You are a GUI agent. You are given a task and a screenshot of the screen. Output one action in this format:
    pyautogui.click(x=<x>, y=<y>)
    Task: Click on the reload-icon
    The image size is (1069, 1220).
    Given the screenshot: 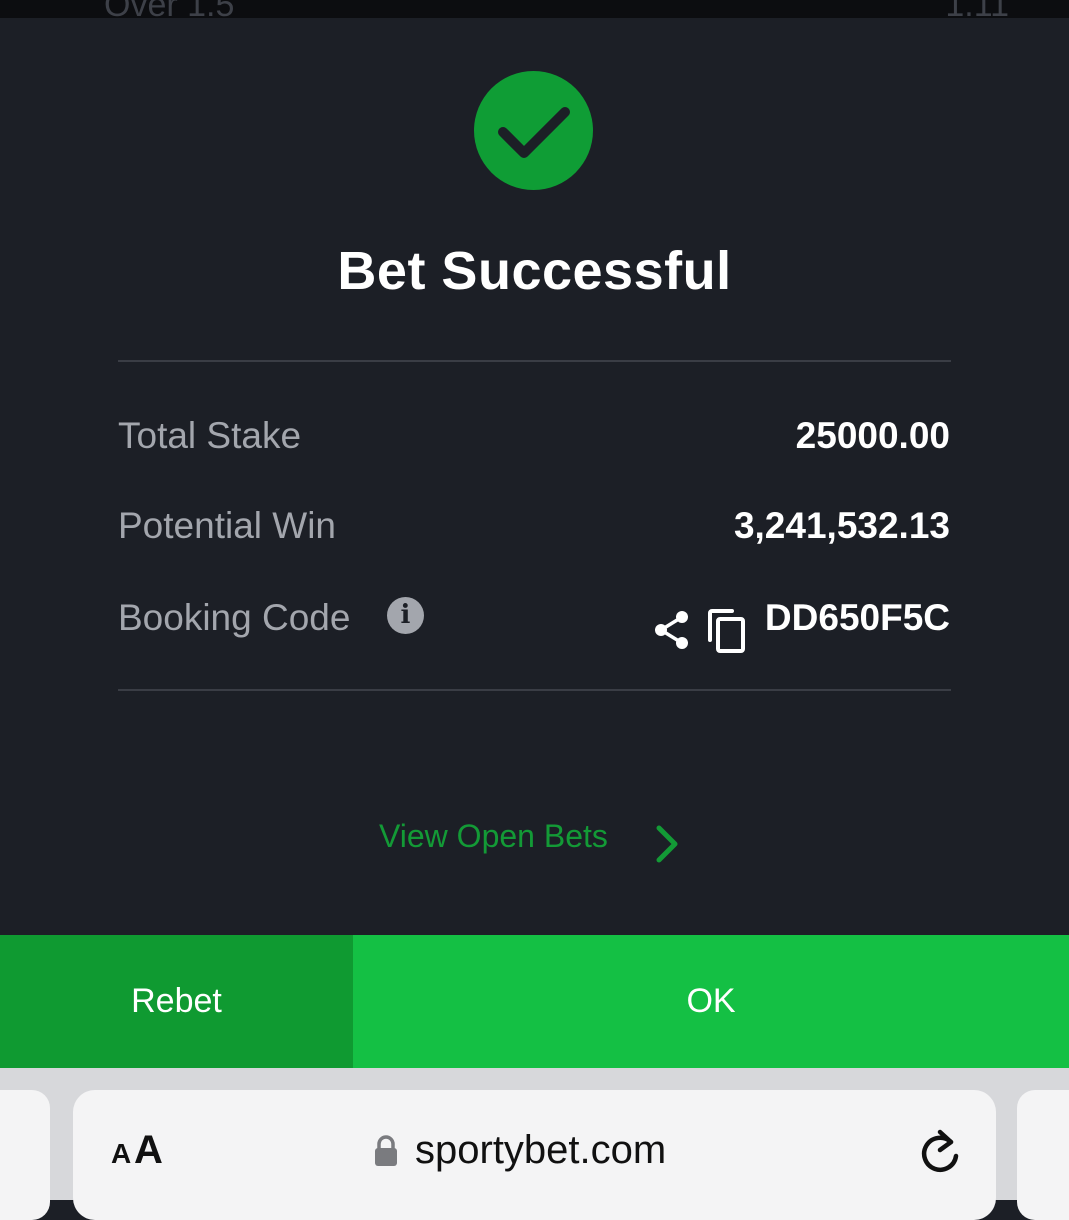 What is the action you would take?
    pyautogui.click(x=941, y=1151)
    